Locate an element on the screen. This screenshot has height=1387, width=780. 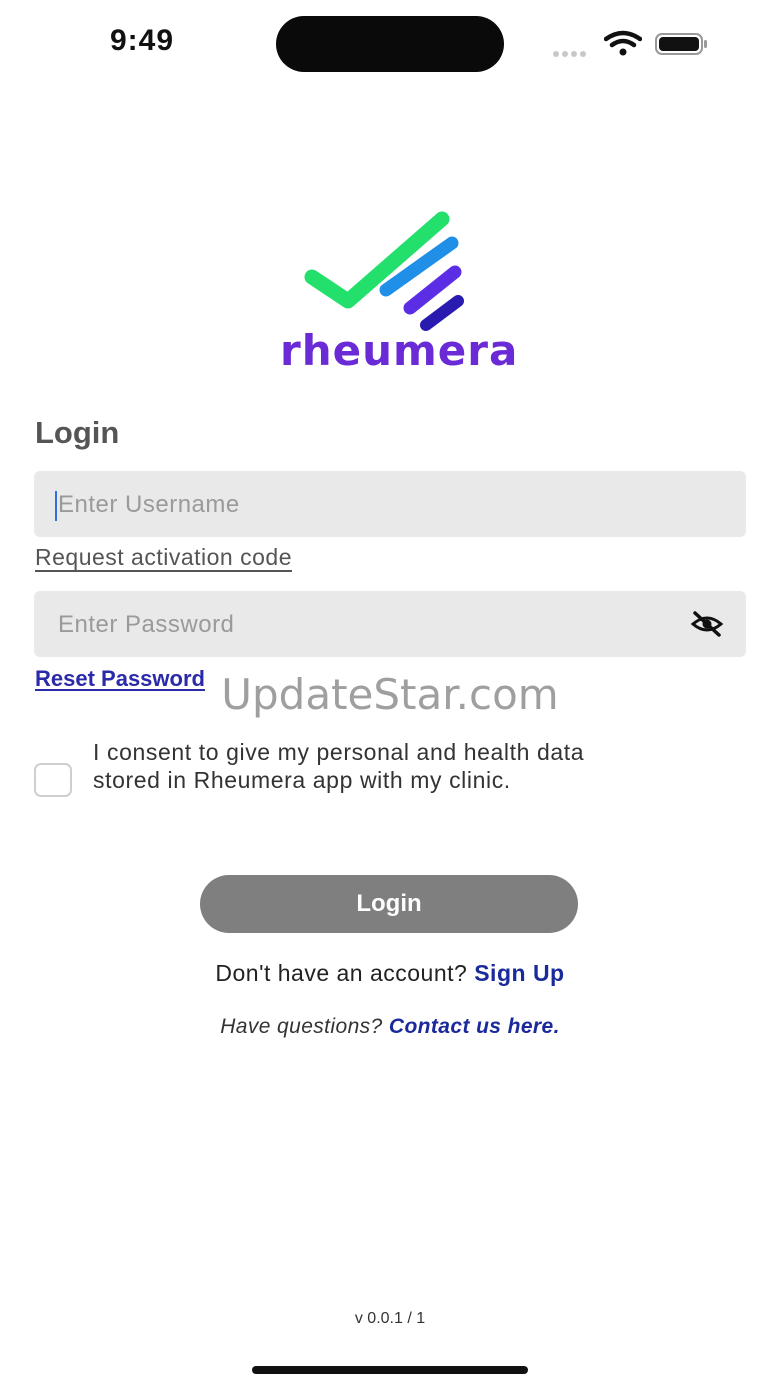
signup-prompt: Don't have an account? Sign Up is located at coordinates (390, 973).